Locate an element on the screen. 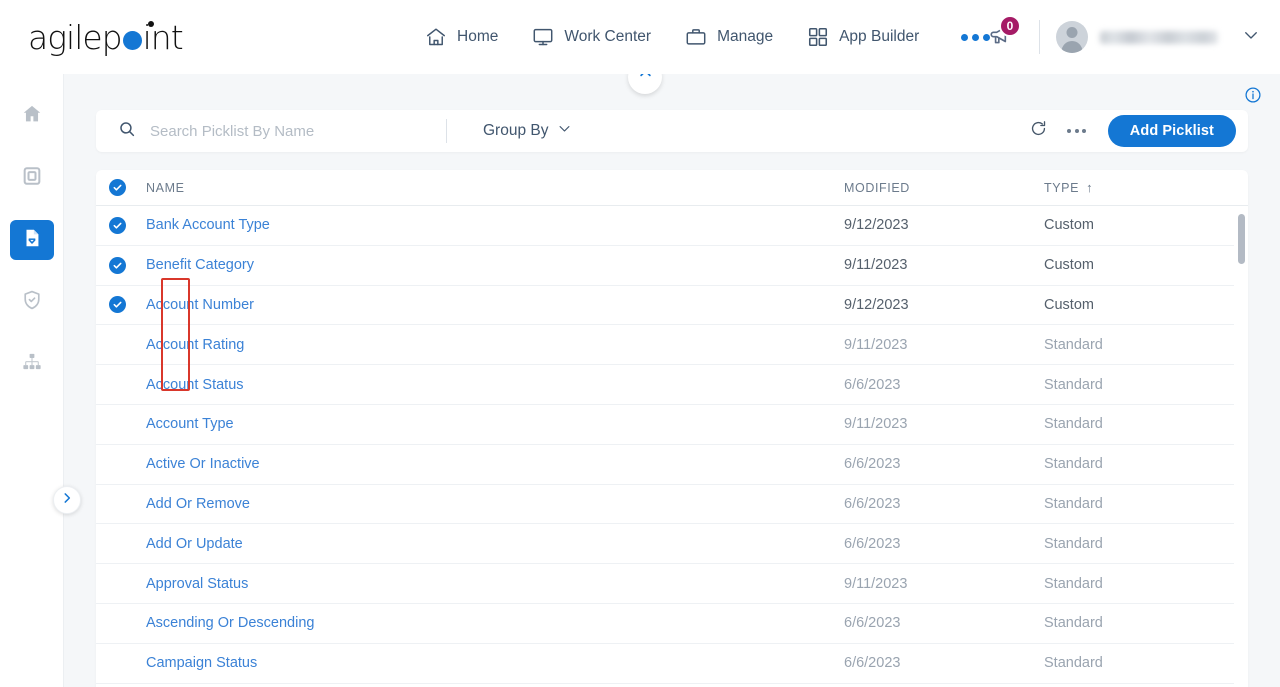  table-row: Benefit Category 9/11/2023 Custom is located at coordinates (672, 266).